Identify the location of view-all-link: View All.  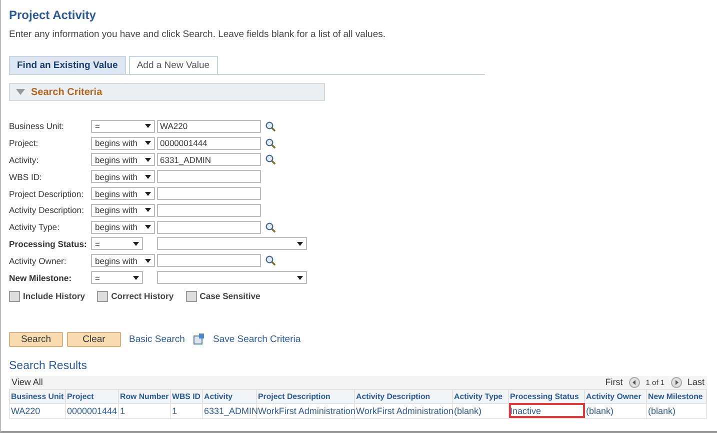
(27, 382).